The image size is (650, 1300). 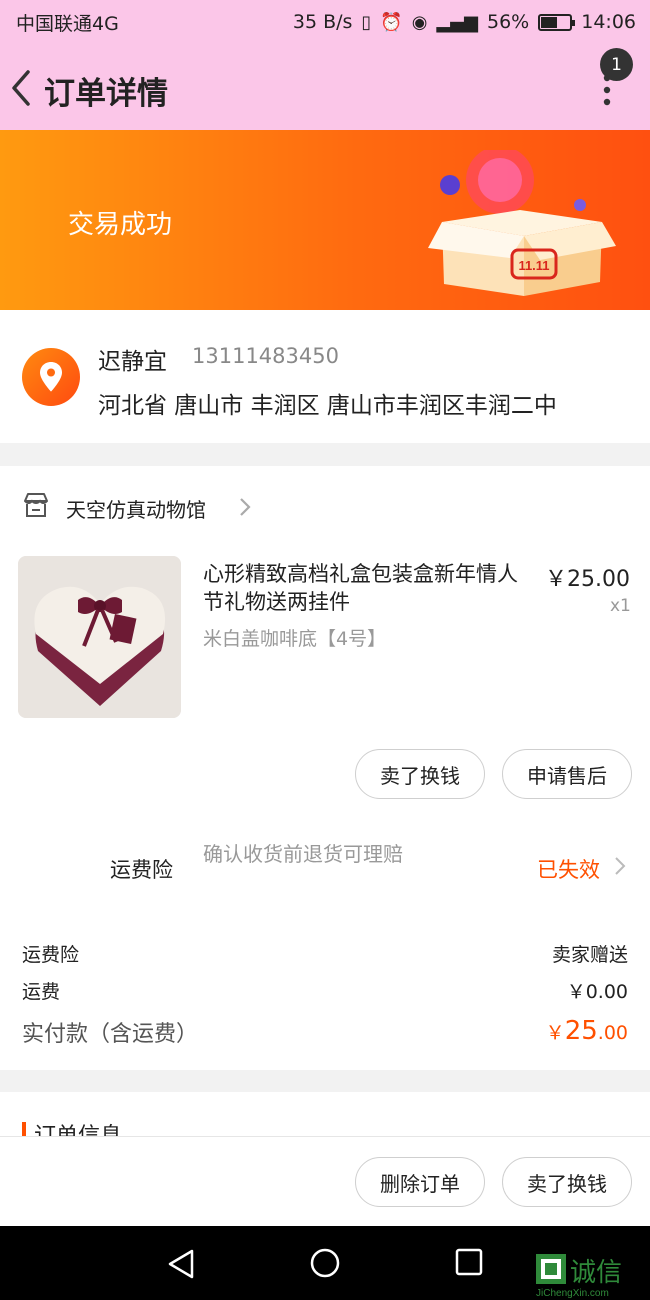 What do you see at coordinates (608, 22) in the screenshot?
I see `clock: 14:06` at bounding box center [608, 22].